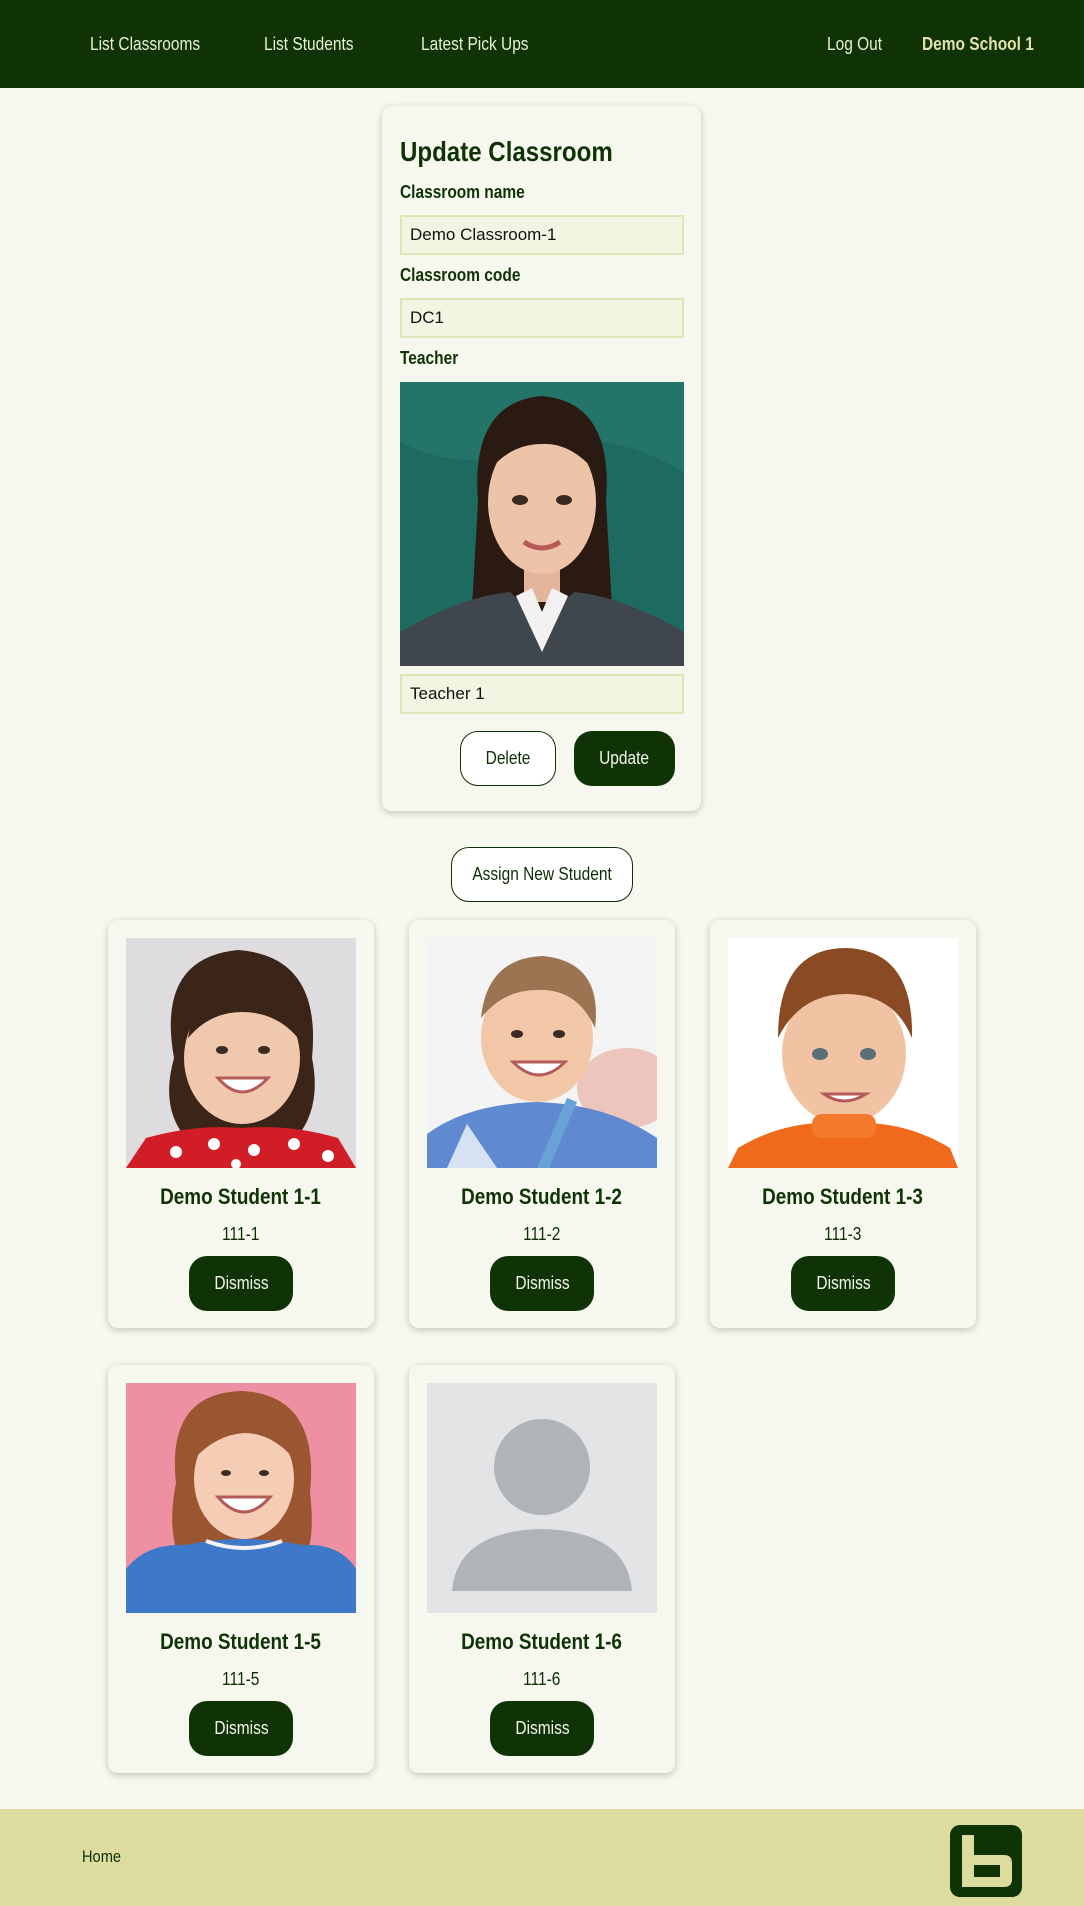  I want to click on student-code: 111-6, so click(542, 1679).